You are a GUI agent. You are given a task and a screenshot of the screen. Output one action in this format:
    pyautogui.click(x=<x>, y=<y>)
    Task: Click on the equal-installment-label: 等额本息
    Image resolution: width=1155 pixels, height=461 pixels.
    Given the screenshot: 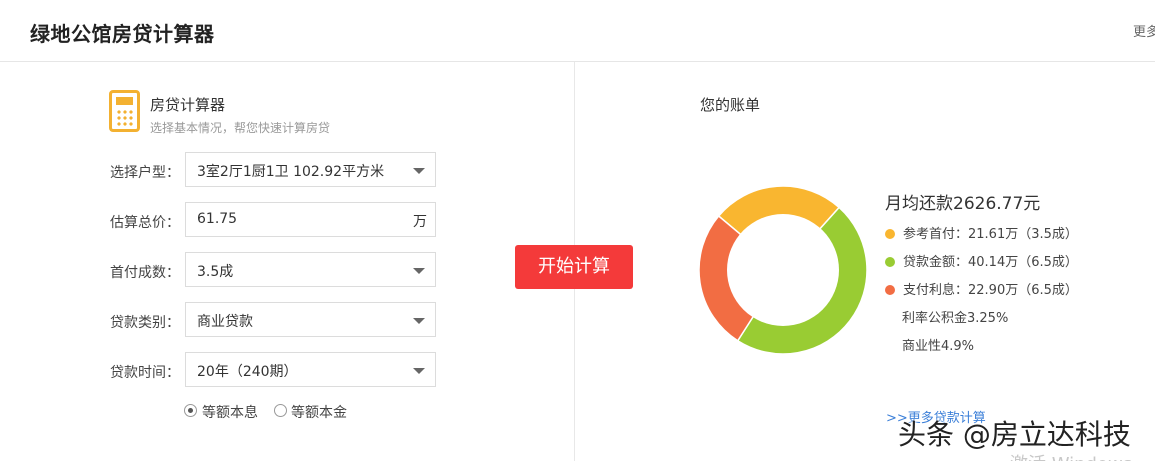 What is the action you would take?
    pyautogui.click(x=230, y=412)
    